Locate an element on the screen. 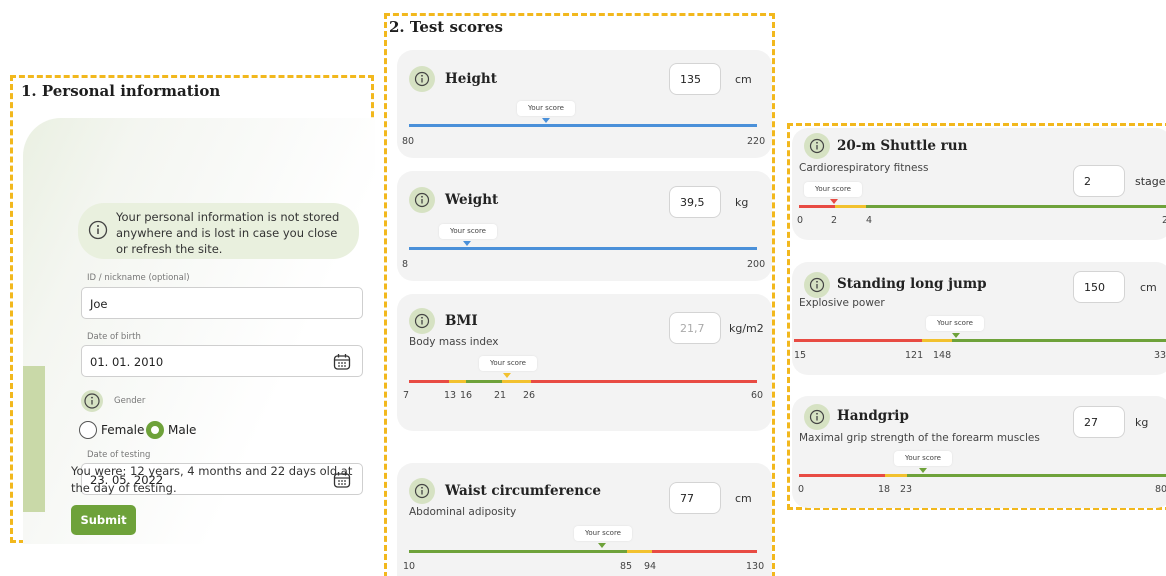 The height and width of the screenshot is (576, 1166). shuttle-run-score-tag: Your score is located at coordinates (833, 189).